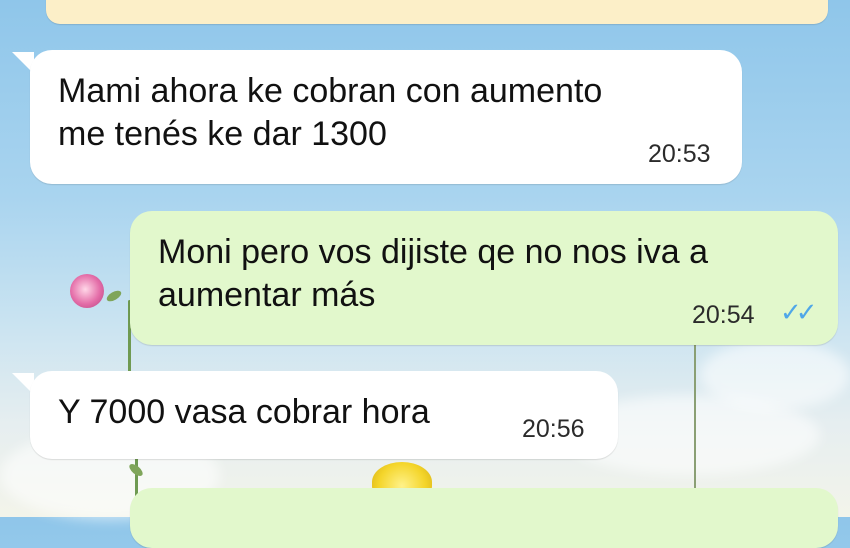 This screenshot has width=850, height=548. I want to click on wallpaper-cloud, so click(775, 375).